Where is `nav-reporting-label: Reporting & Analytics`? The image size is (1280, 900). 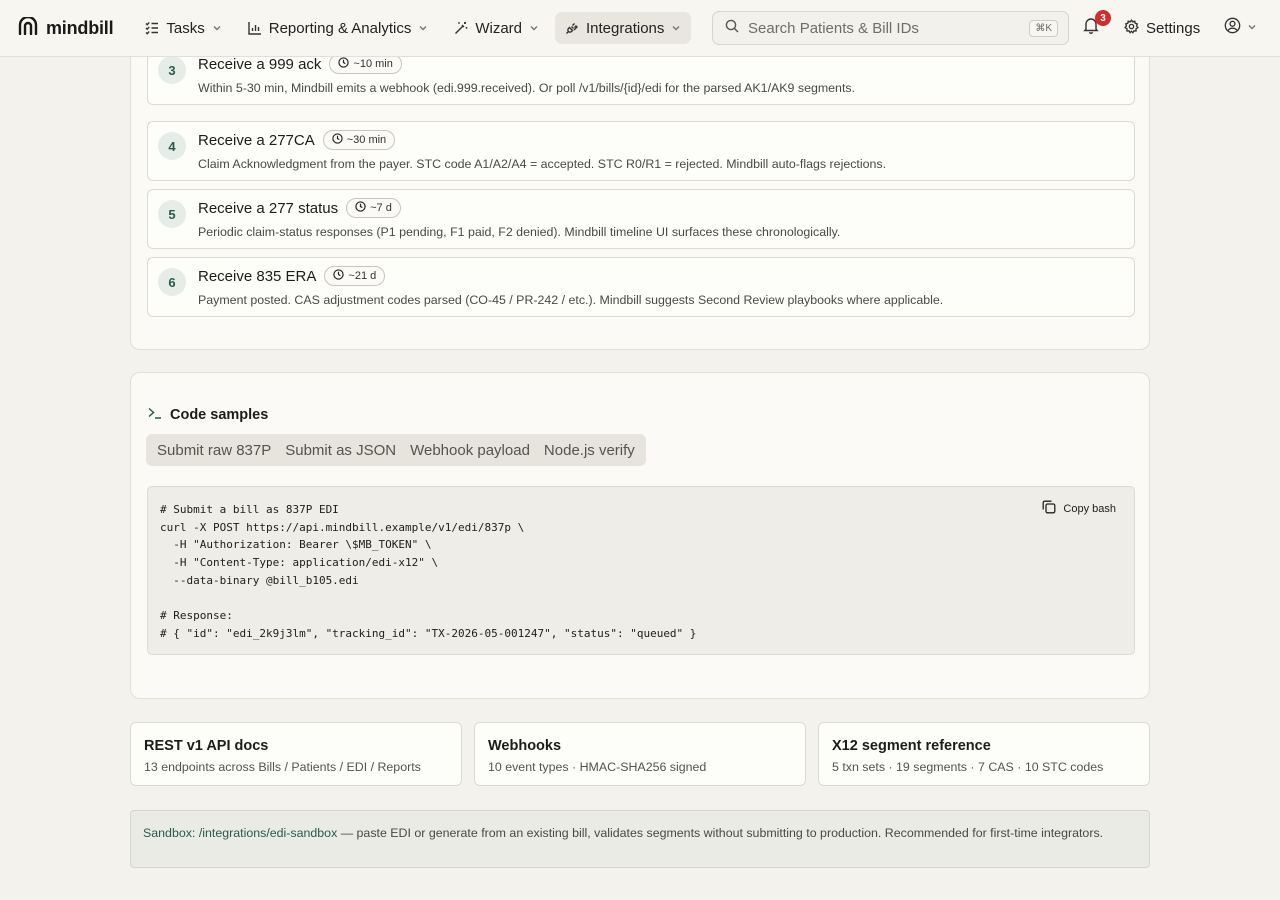
nav-reporting-label: Reporting & Analytics is located at coordinates (340, 28).